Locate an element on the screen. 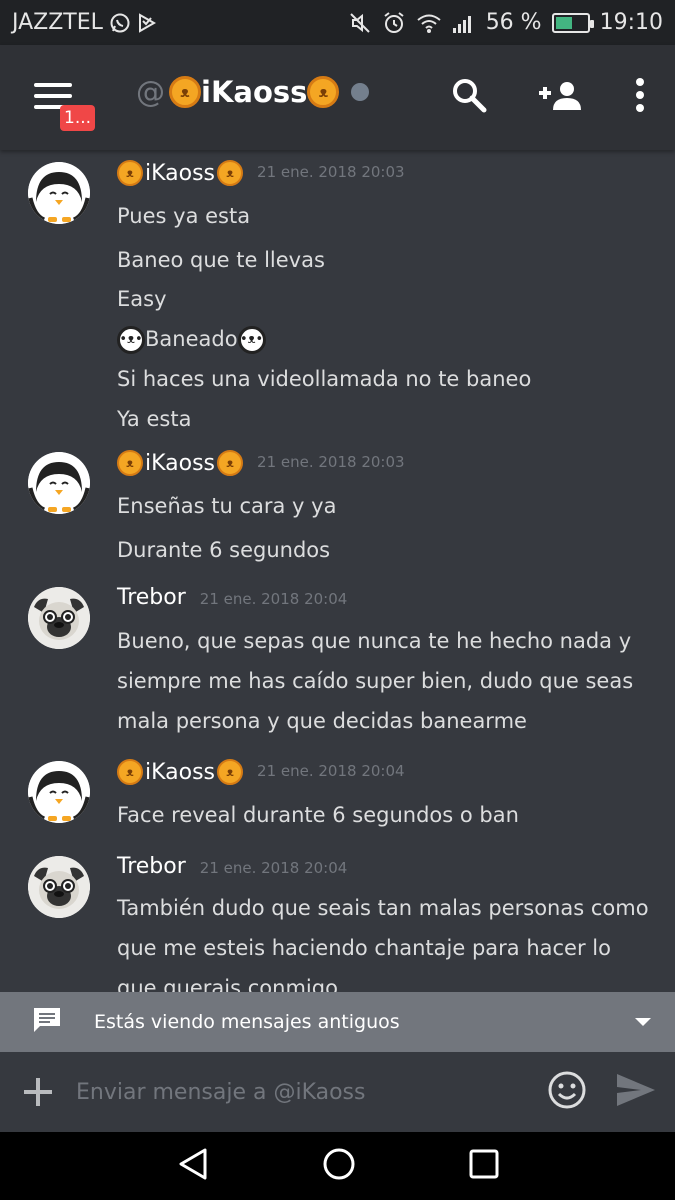 The height and width of the screenshot is (1200, 675). message-text: Face reveal durante 6 segundos o ban is located at coordinates (318, 815).